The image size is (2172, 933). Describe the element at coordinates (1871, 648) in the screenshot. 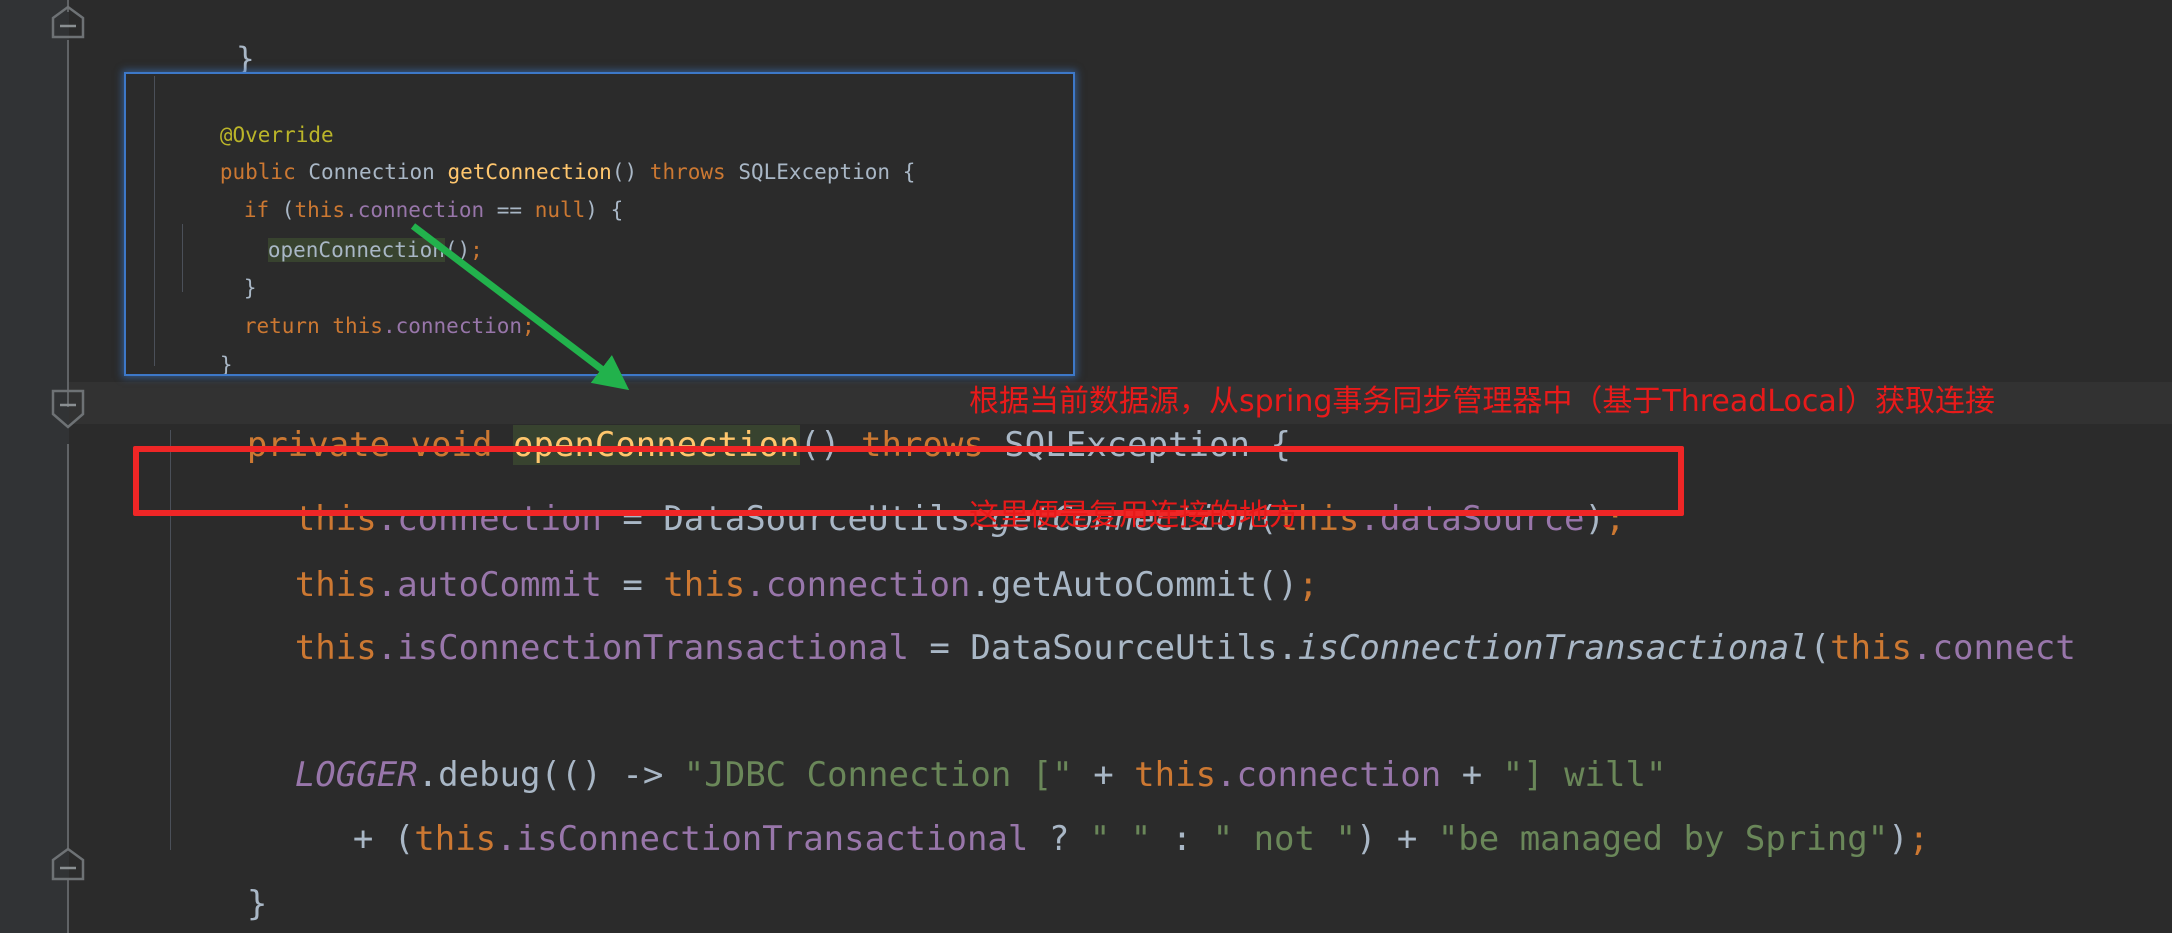

I see `keyword-this-6: this` at that location.